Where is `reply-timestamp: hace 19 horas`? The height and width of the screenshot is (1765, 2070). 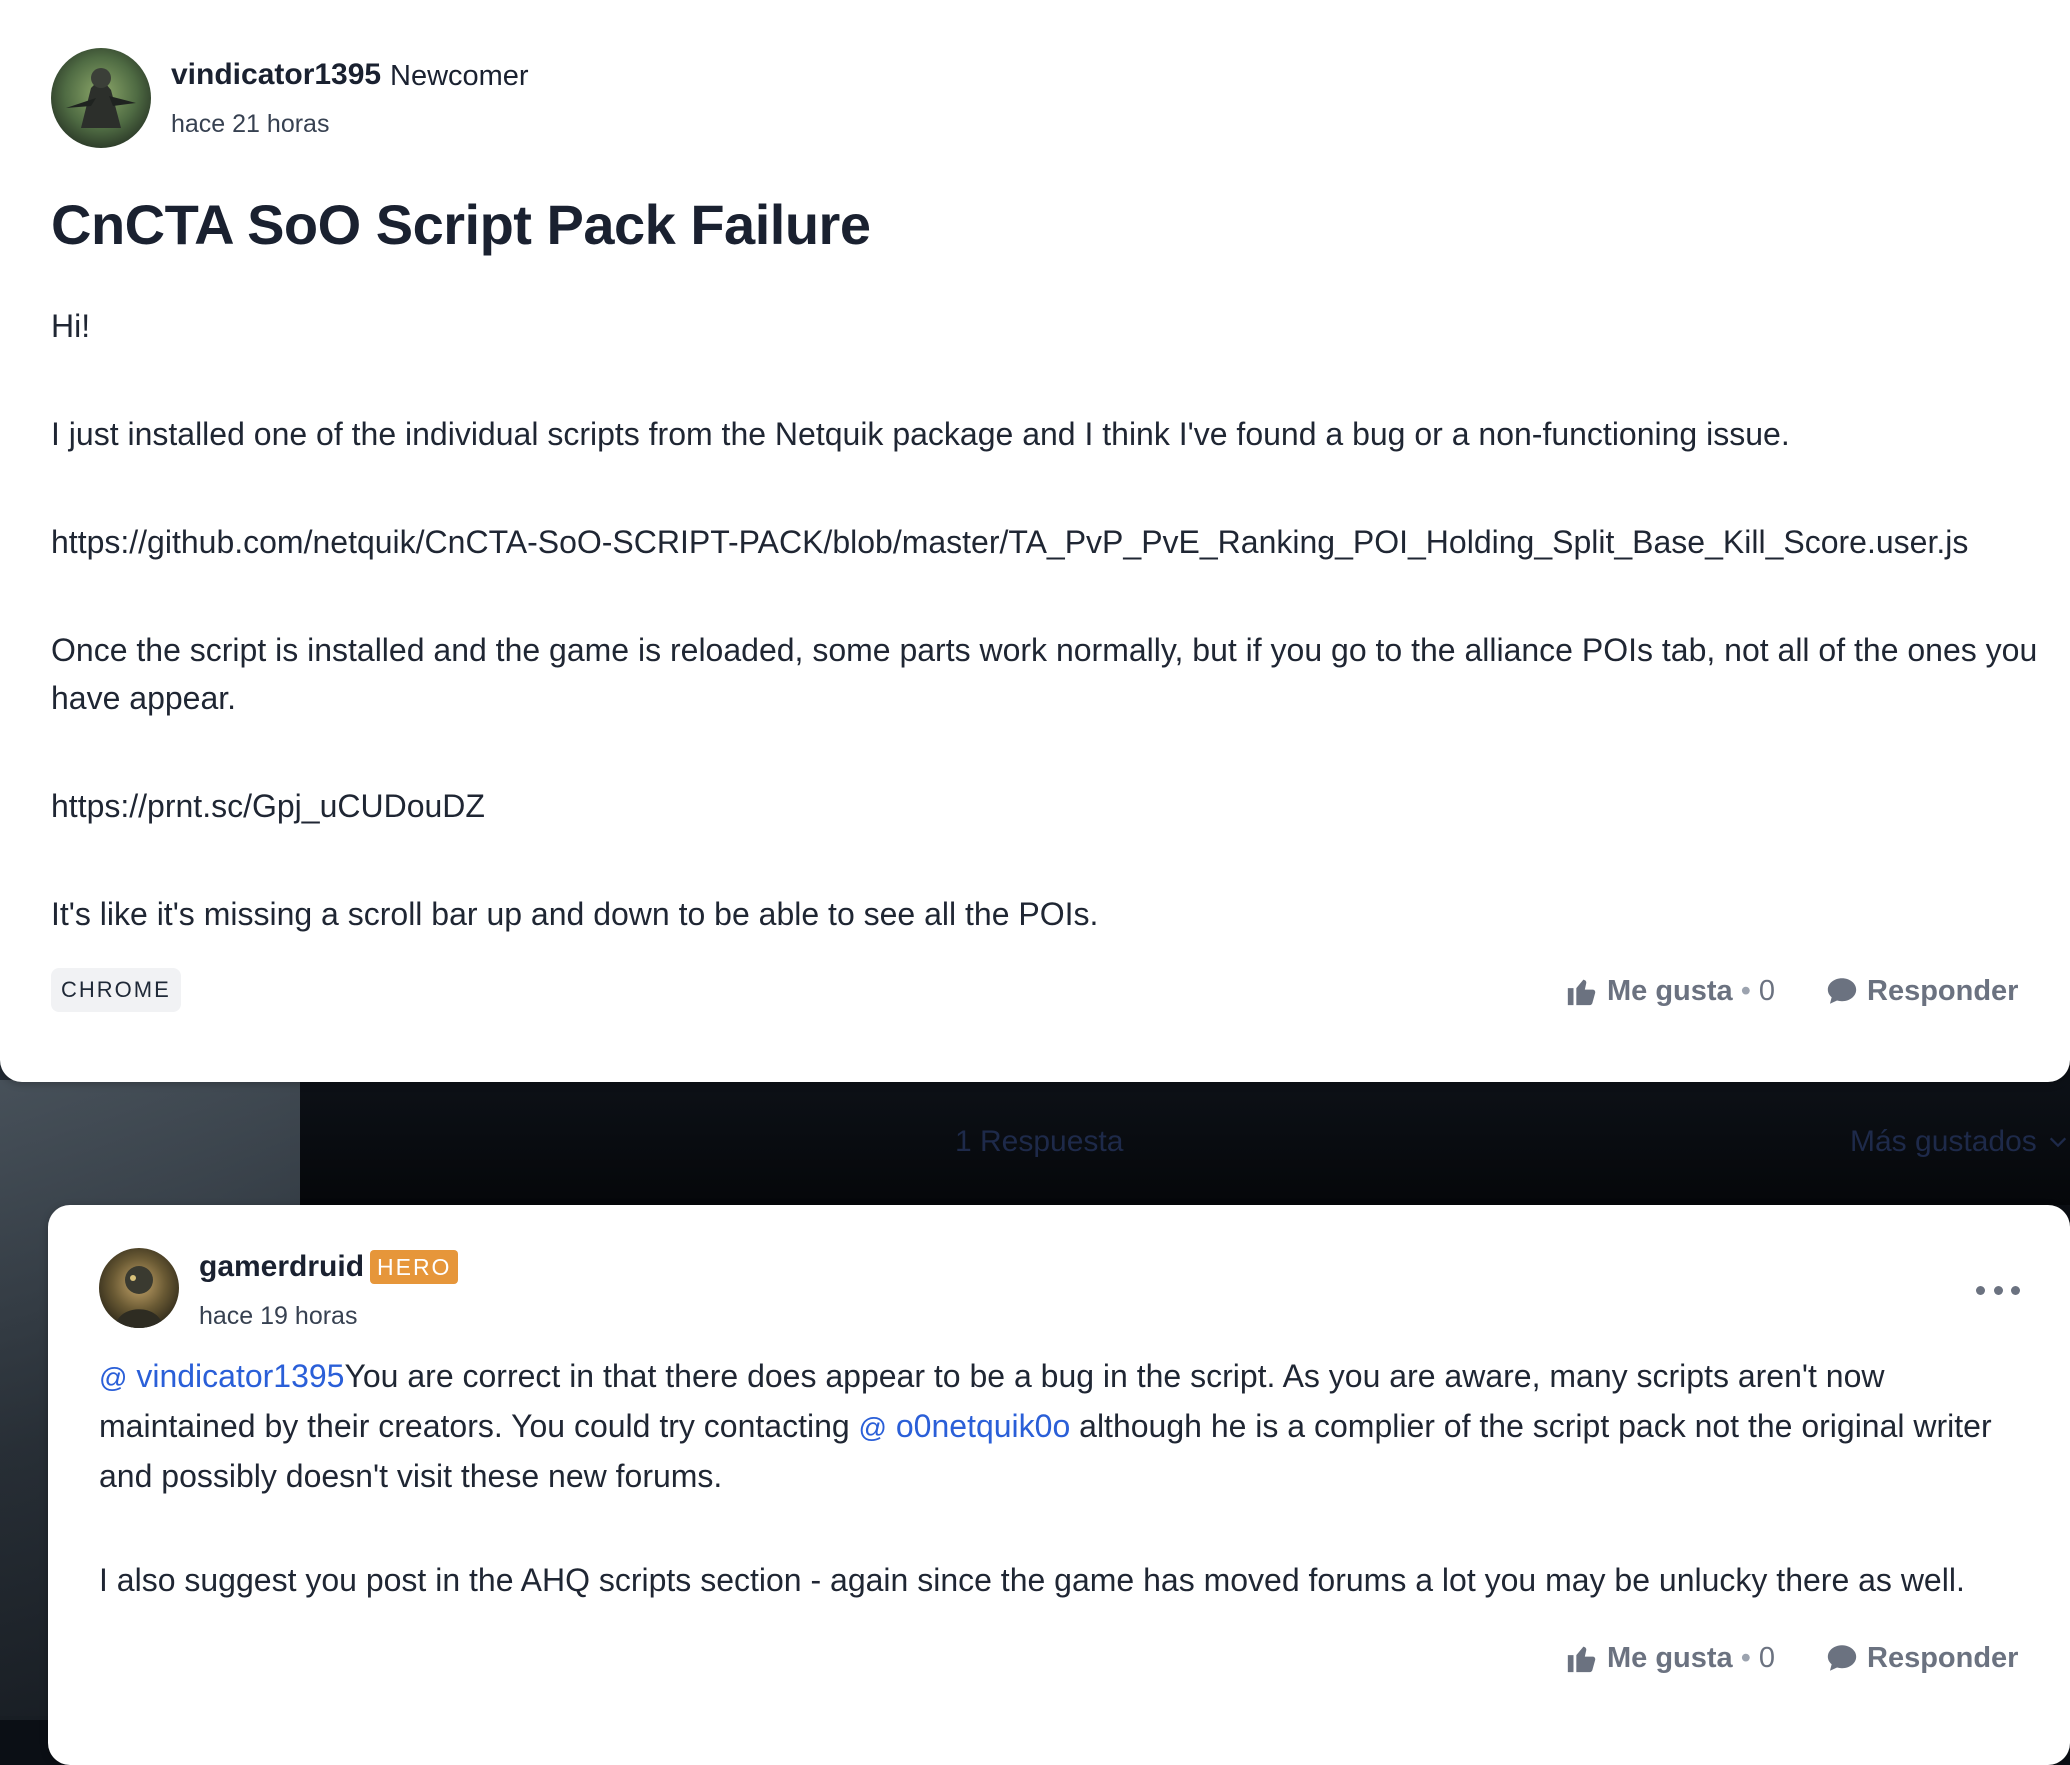
reply-timestamp: hace 19 horas is located at coordinates (278, 1316).